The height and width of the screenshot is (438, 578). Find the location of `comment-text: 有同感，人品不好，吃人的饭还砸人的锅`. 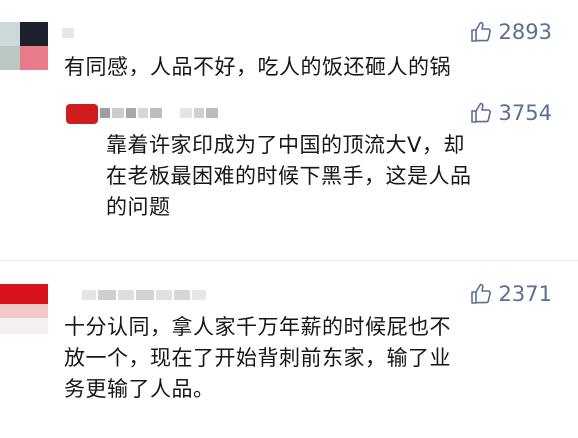

comment-text: 有同感，人品不好，吃人的饭还砸人的锅 is located at coordinates (257, 67).